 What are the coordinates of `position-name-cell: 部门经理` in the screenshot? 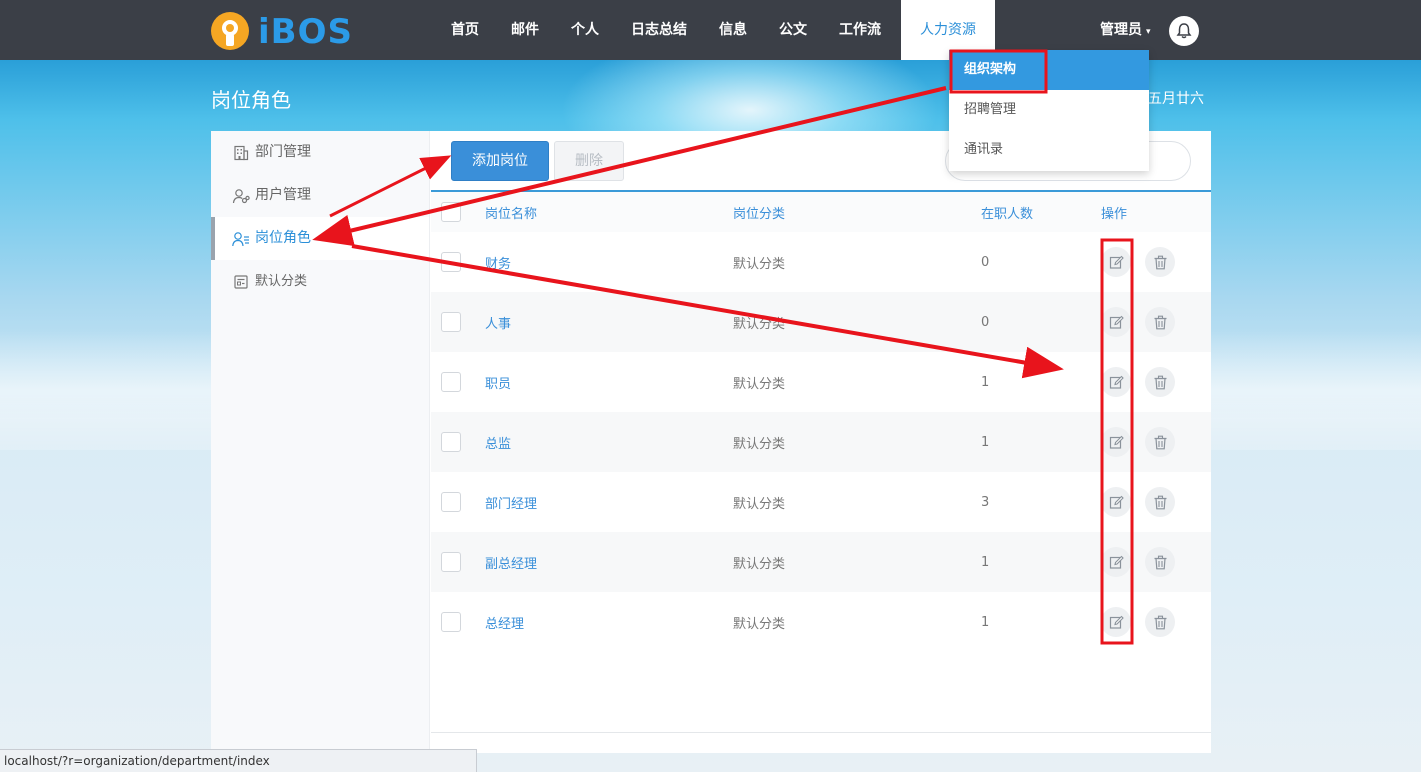 It's located at (609, 502).